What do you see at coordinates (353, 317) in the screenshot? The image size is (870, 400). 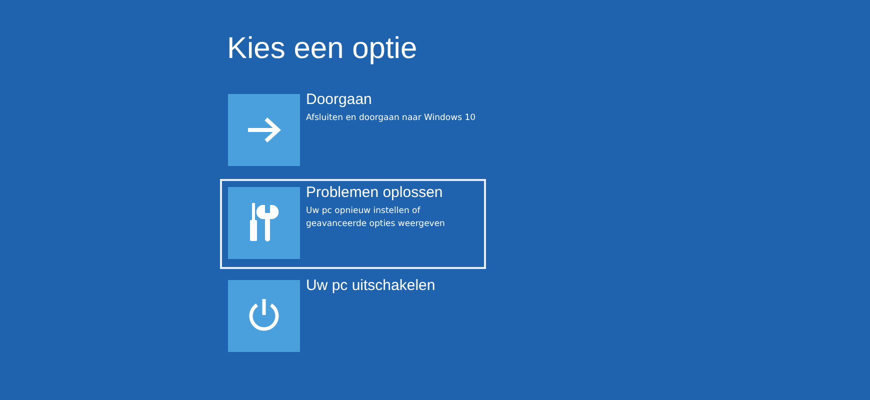 I see `option-button: Uw pc uitschakelen` at bounding box center [353, 317].